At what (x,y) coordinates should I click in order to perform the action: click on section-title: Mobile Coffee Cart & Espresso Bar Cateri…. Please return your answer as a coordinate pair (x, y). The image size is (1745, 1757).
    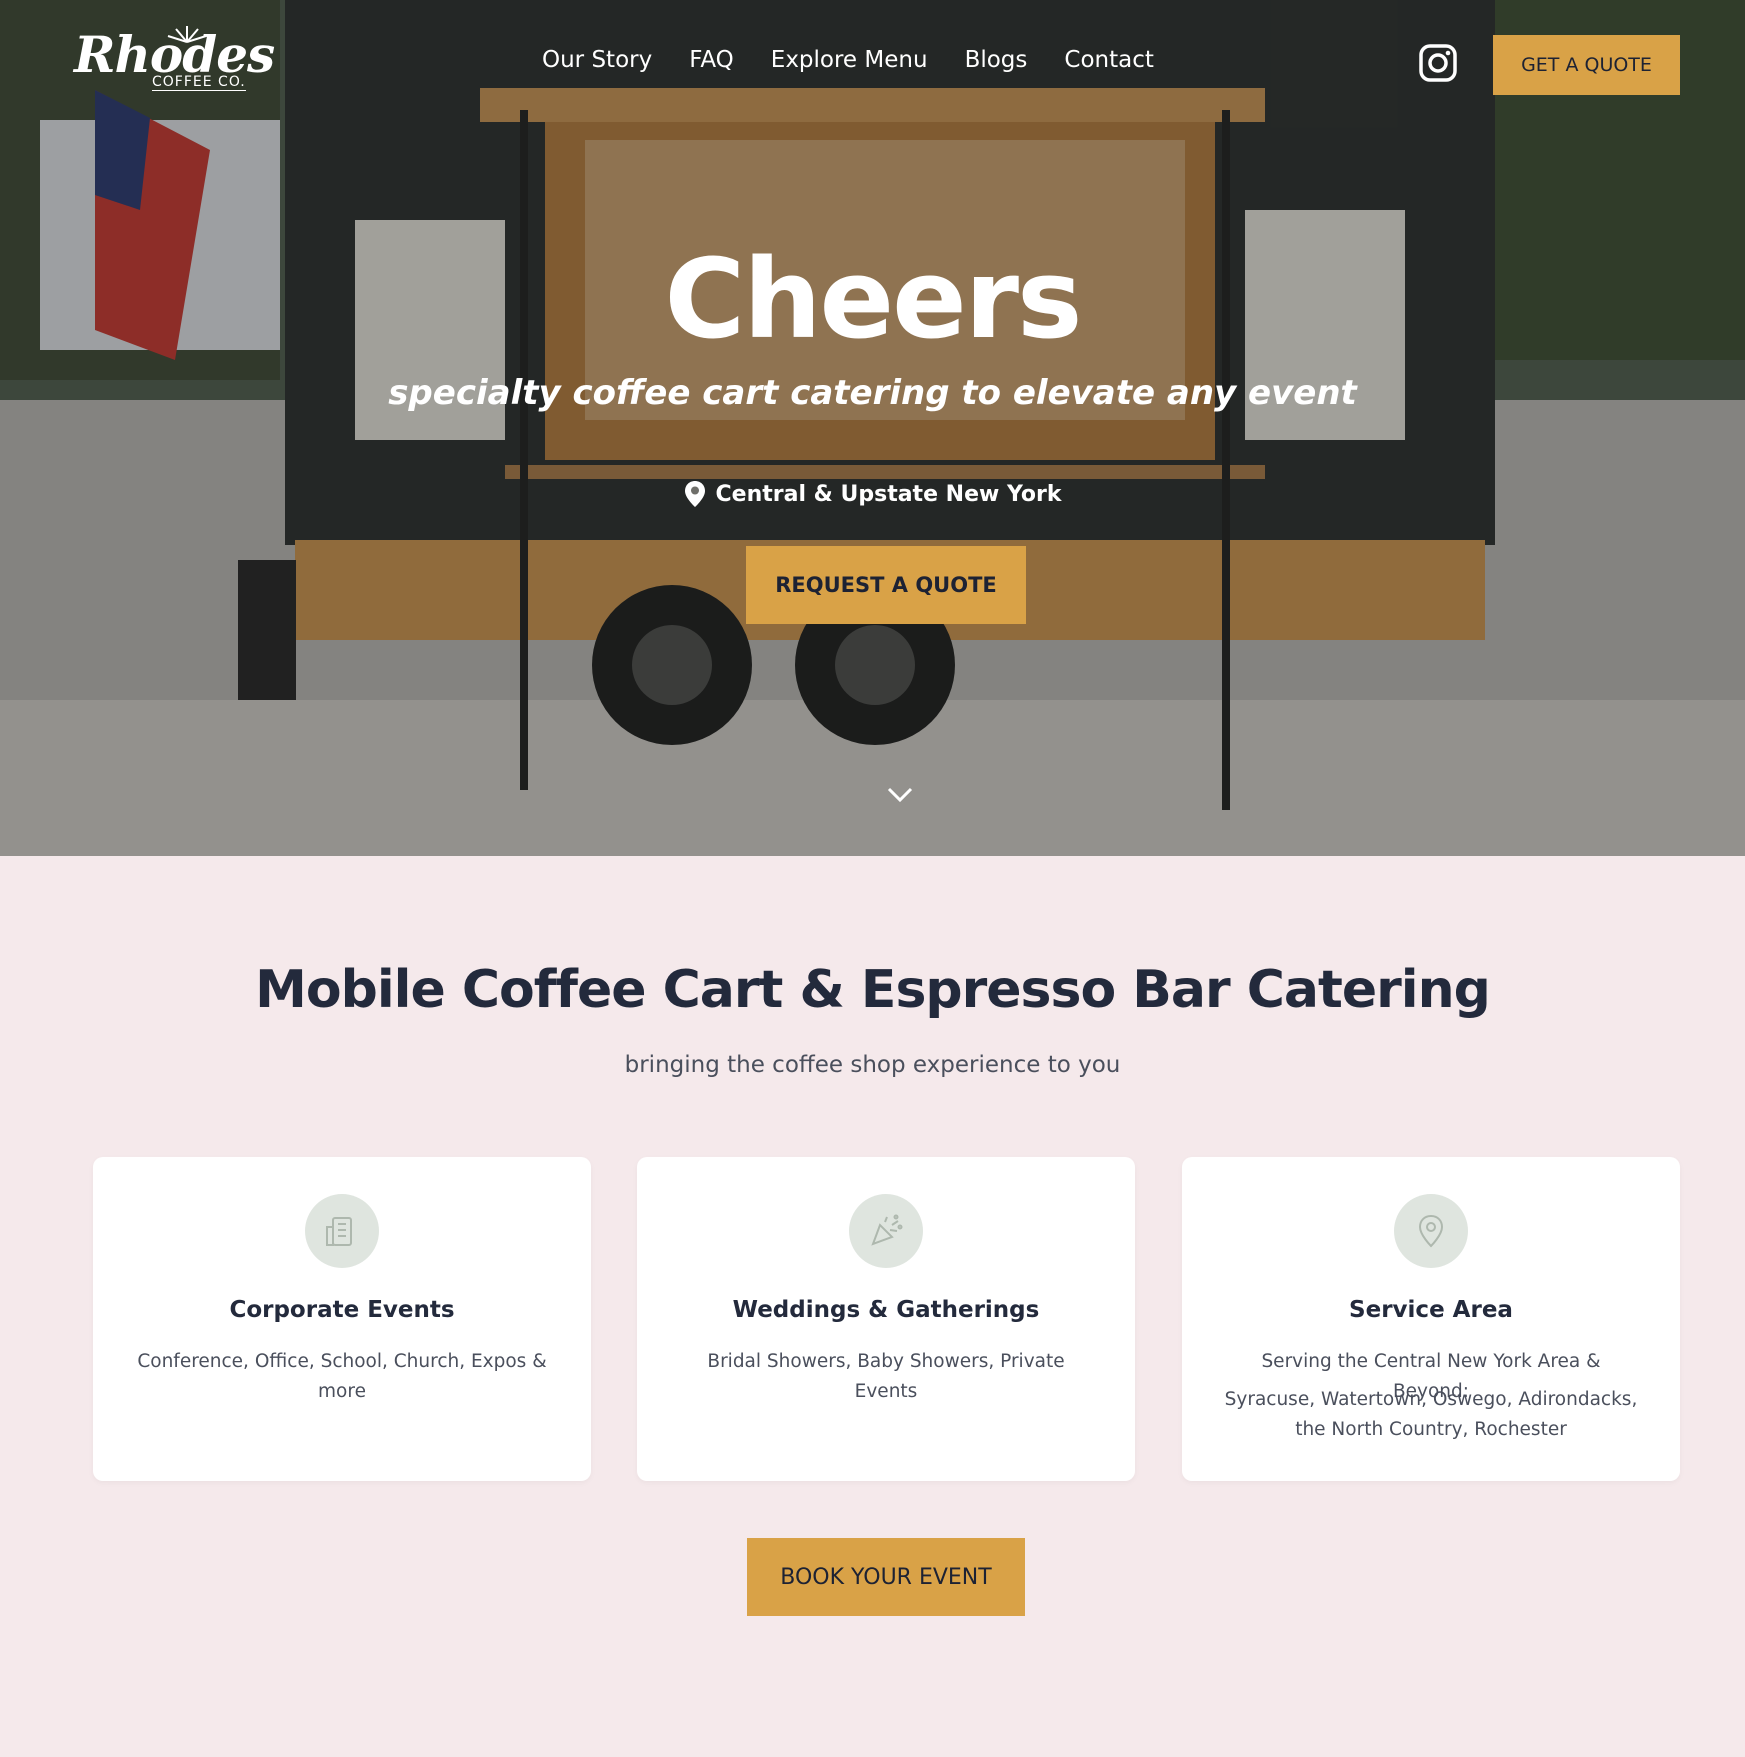
    Looking at the image, I should click on (873, 990).